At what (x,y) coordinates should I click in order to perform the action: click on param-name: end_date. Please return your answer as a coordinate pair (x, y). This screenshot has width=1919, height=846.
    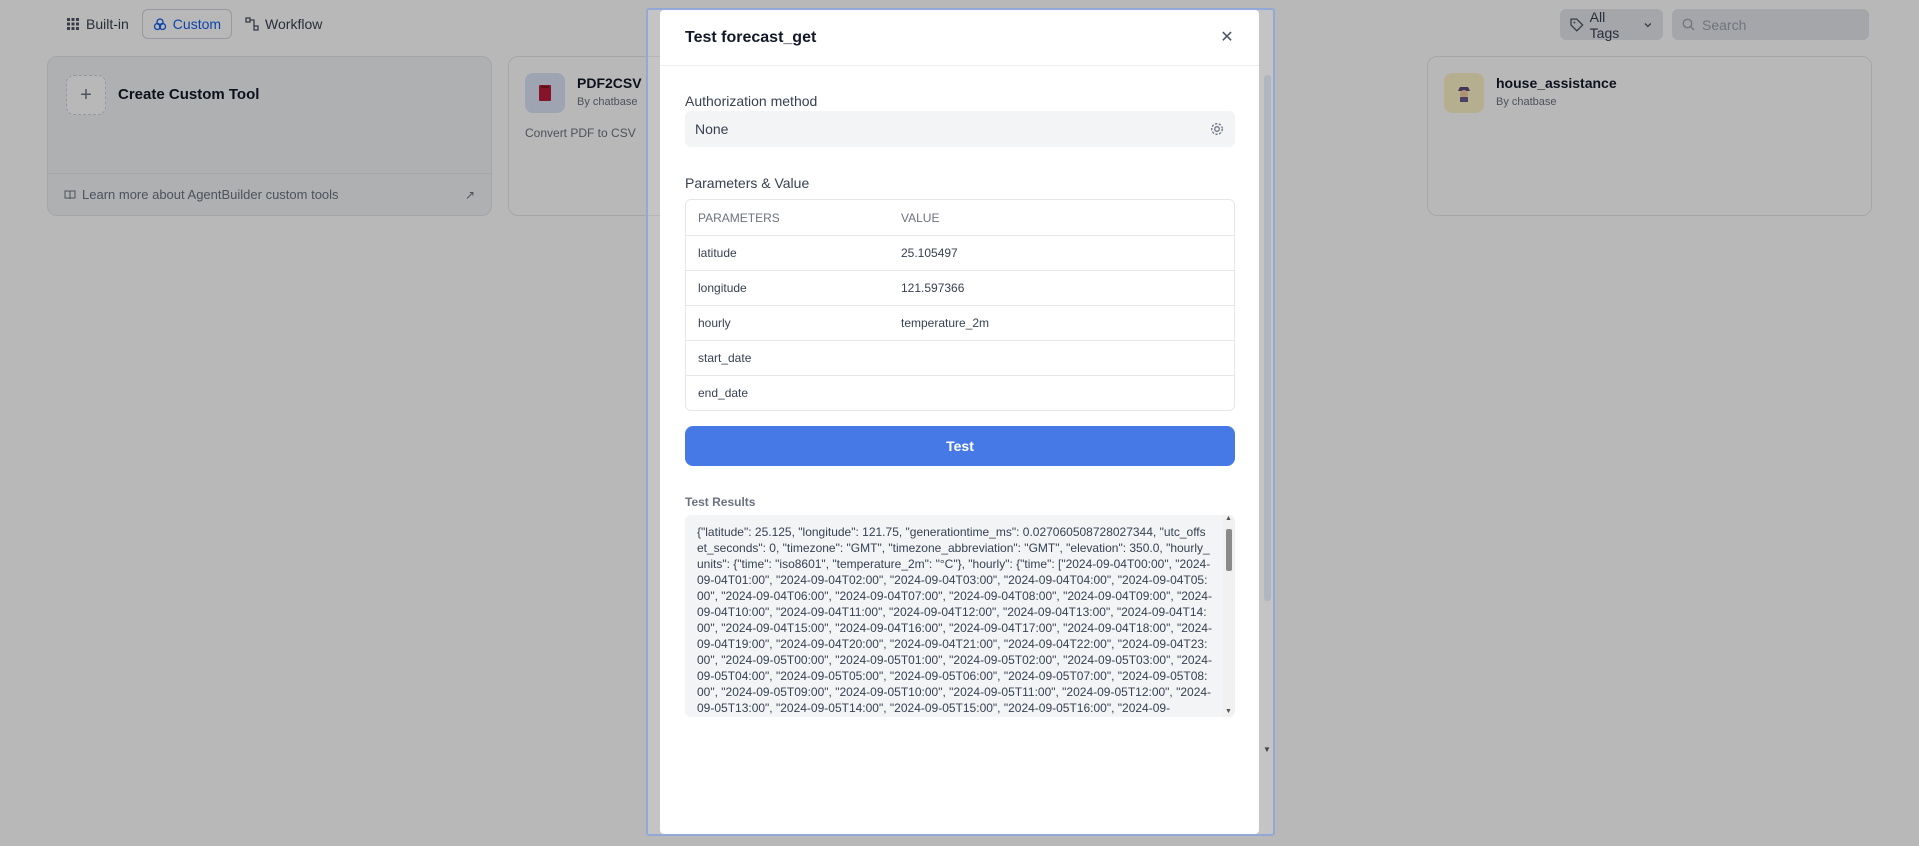
    Looking at the image, I should click on (723, 393).